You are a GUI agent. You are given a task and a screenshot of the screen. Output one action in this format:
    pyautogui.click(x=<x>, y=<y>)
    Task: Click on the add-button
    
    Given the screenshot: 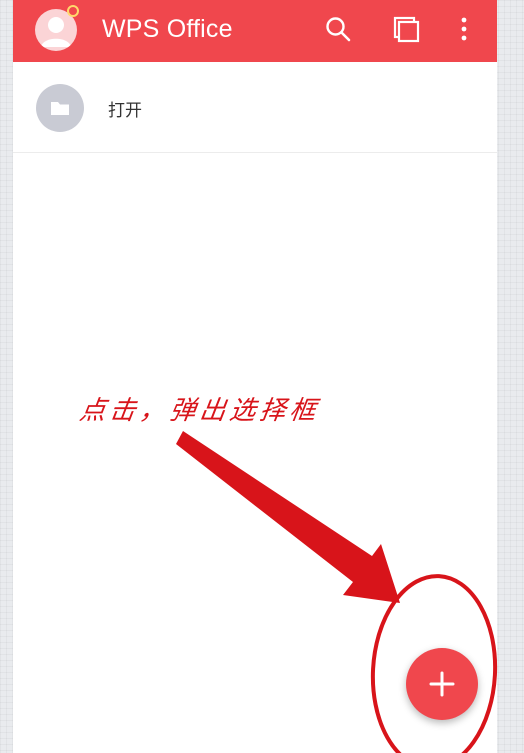 What is the action you would take?
    pyautogui.click(x=442, y=684)
    